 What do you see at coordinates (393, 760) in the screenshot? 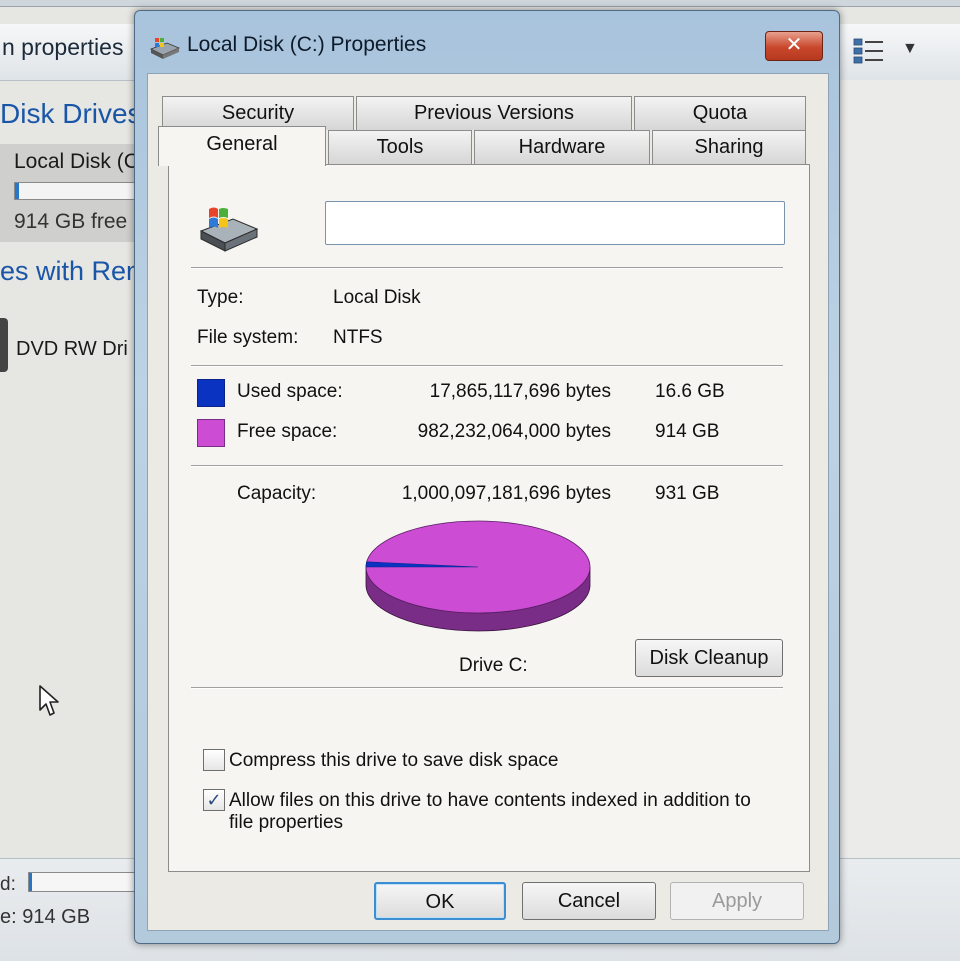
I see `compress-label: Compress this drive to save disk space` at bounding box center [393, 760].